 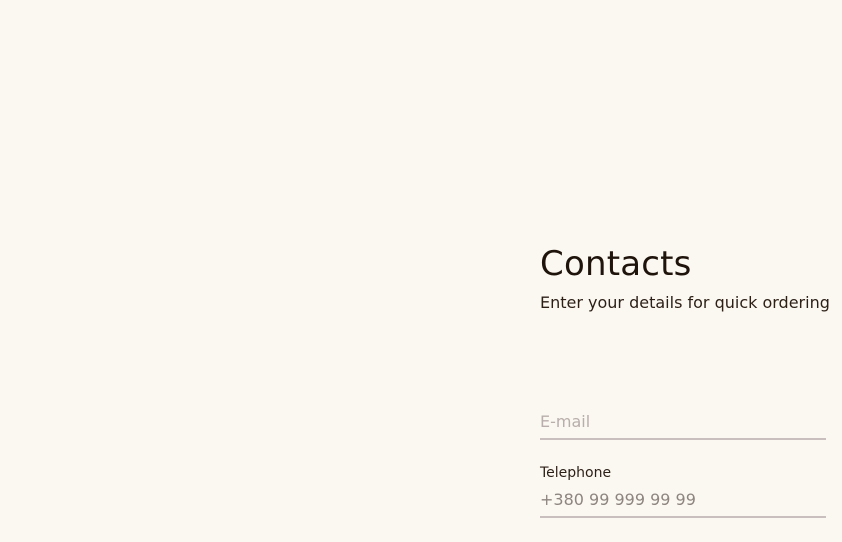 What do you see at coordinates (576, 473) in the screenshot?
I see `telephone-label: Telephone` at bounding box center [576, 473].